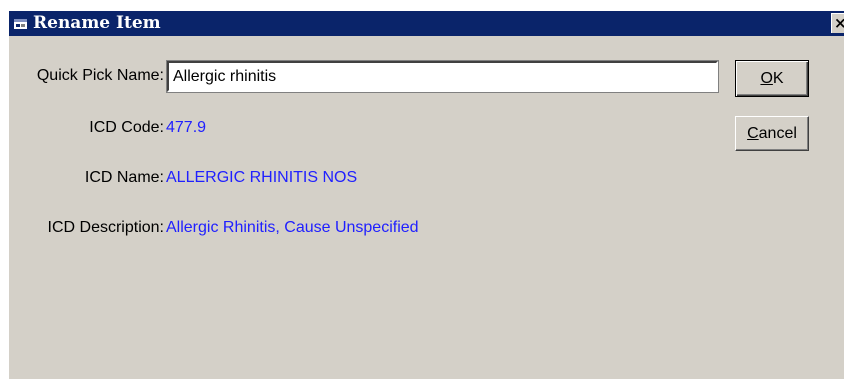 The width and height of the screenshot is (844, 379). What do you see at coordinates (426, 23) in the screenshot?
I see `title-bar: Rename Item ×` at bounding box center [426, 23].